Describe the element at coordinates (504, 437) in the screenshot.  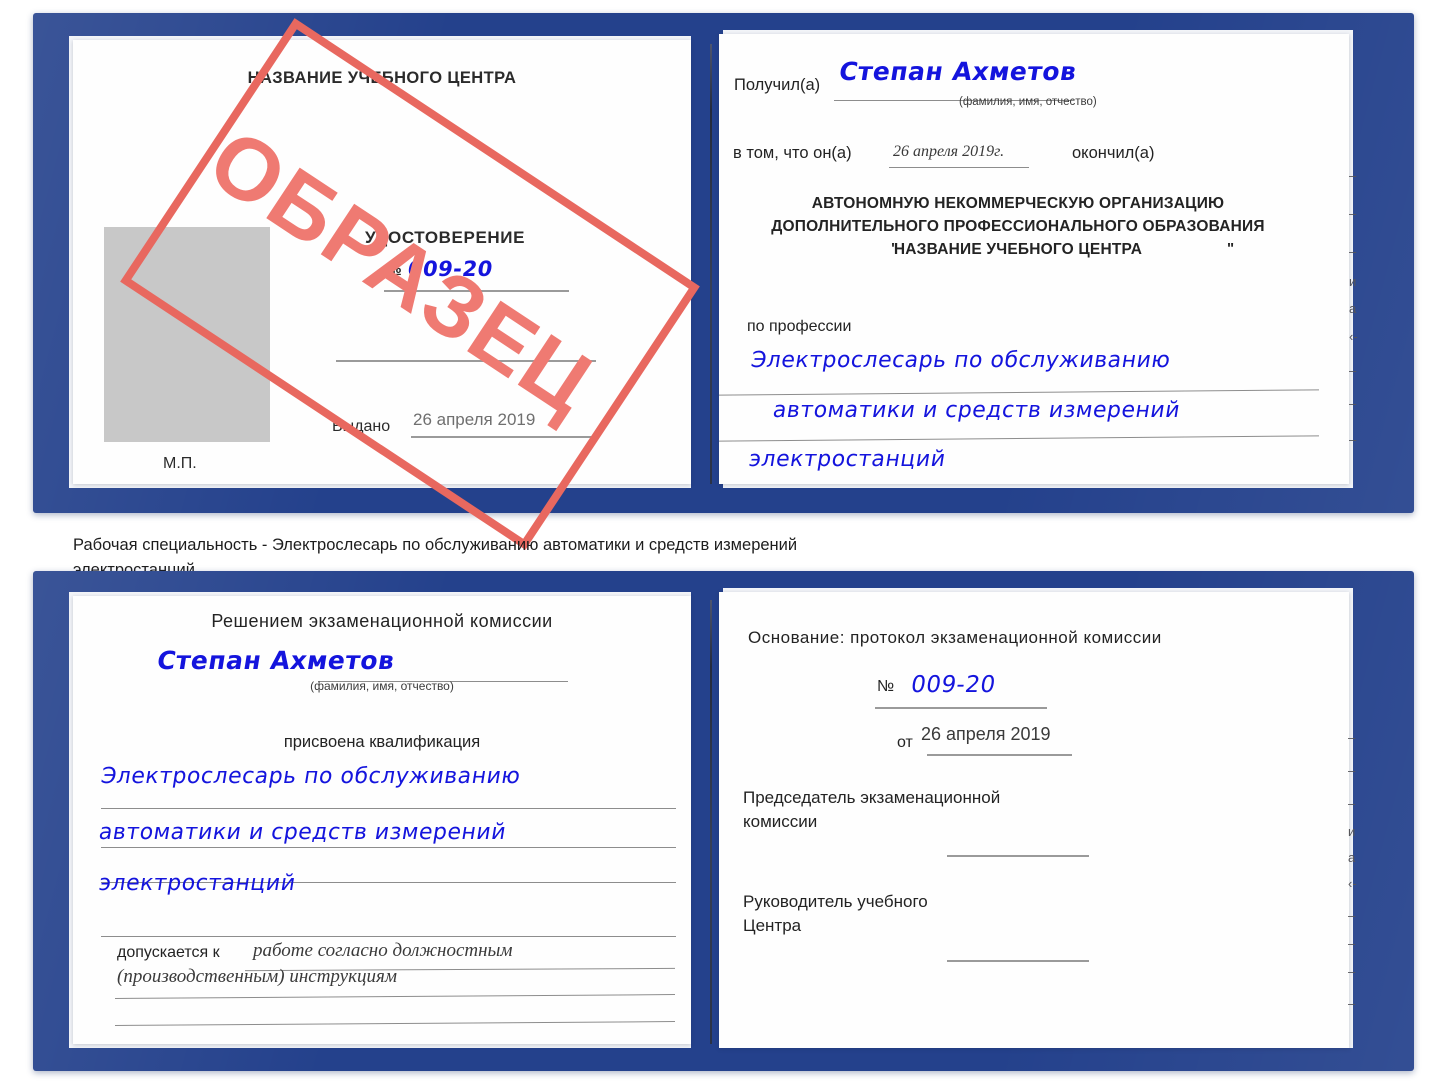
I see `top-left-issued-rule` at that location.